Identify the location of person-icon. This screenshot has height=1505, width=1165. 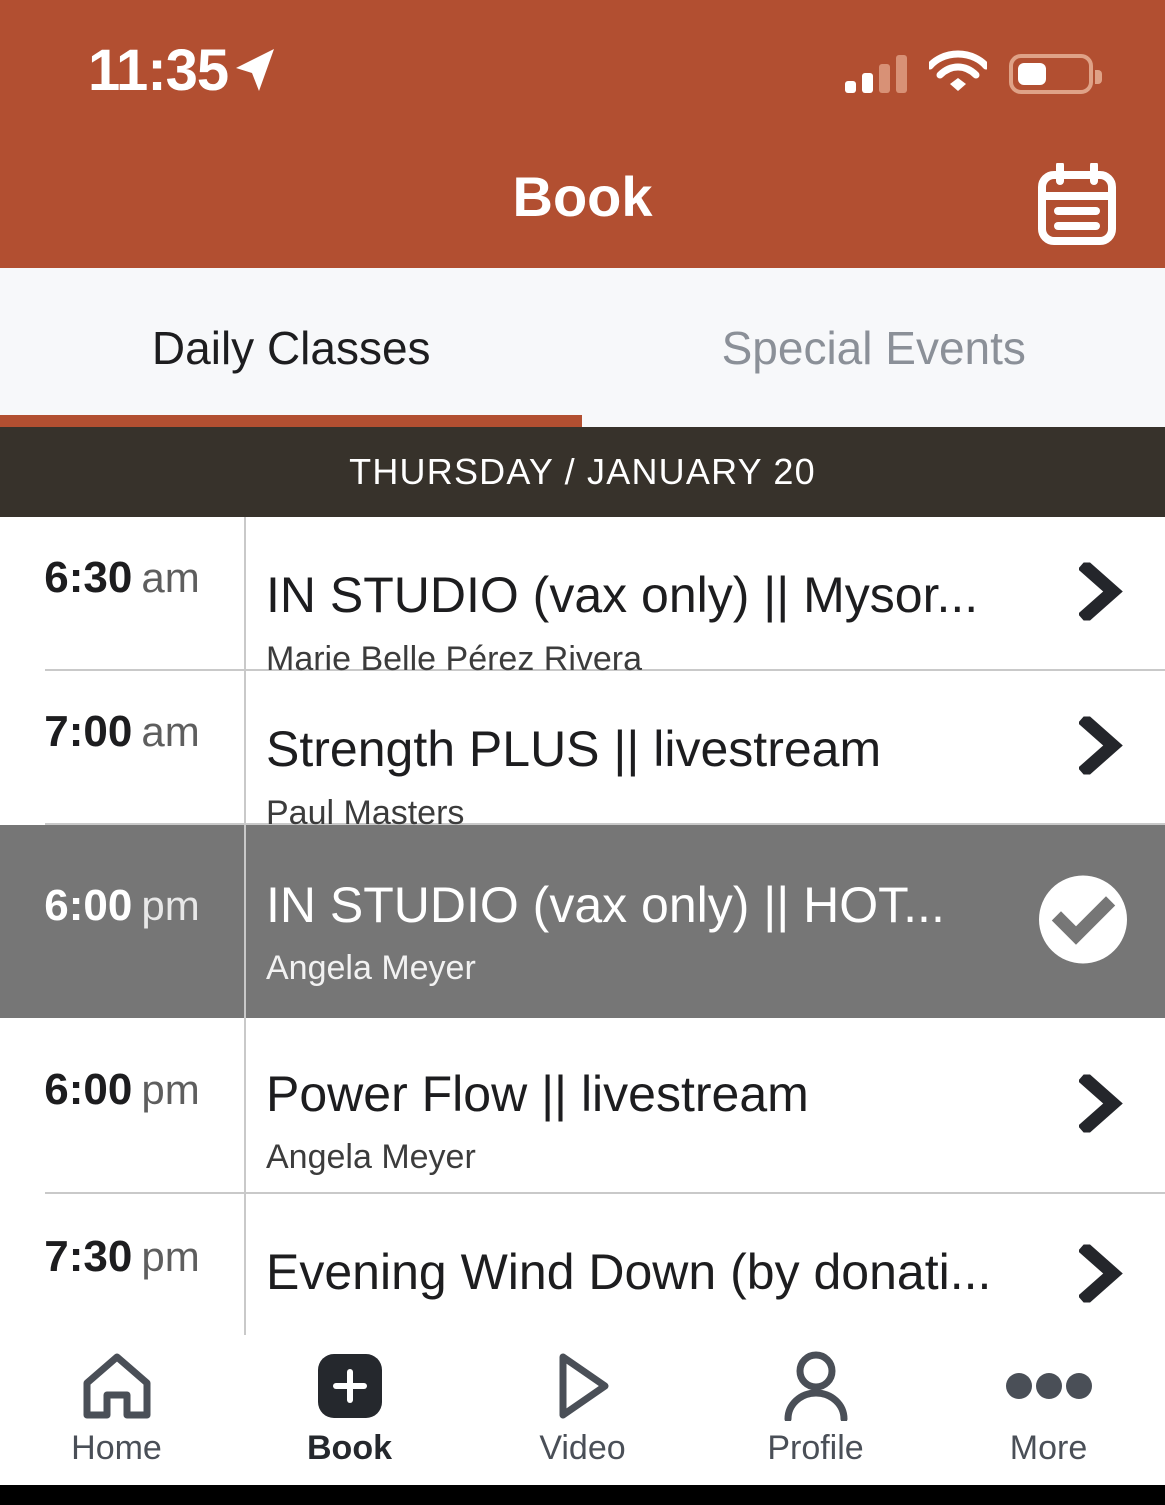
(816, 1386).